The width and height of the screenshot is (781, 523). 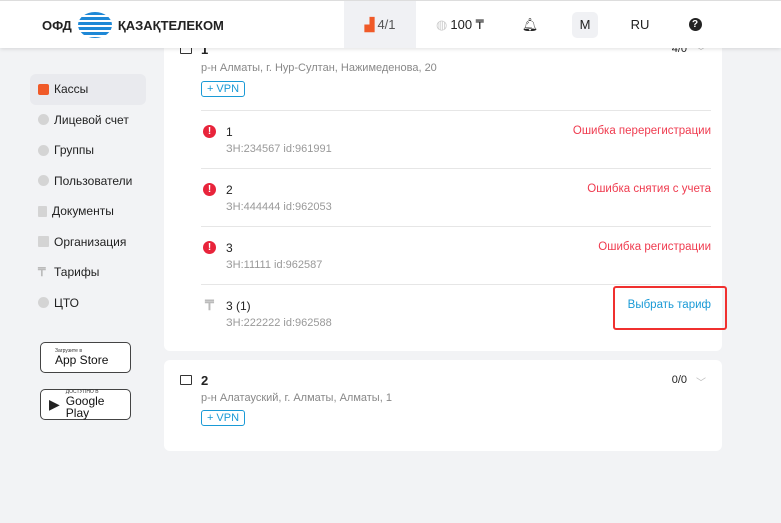 What do you see at coordinates (77, 272) in the screenshot?
I see `sidebar-item-label: Тарифы` at bounding box center [77, 272].